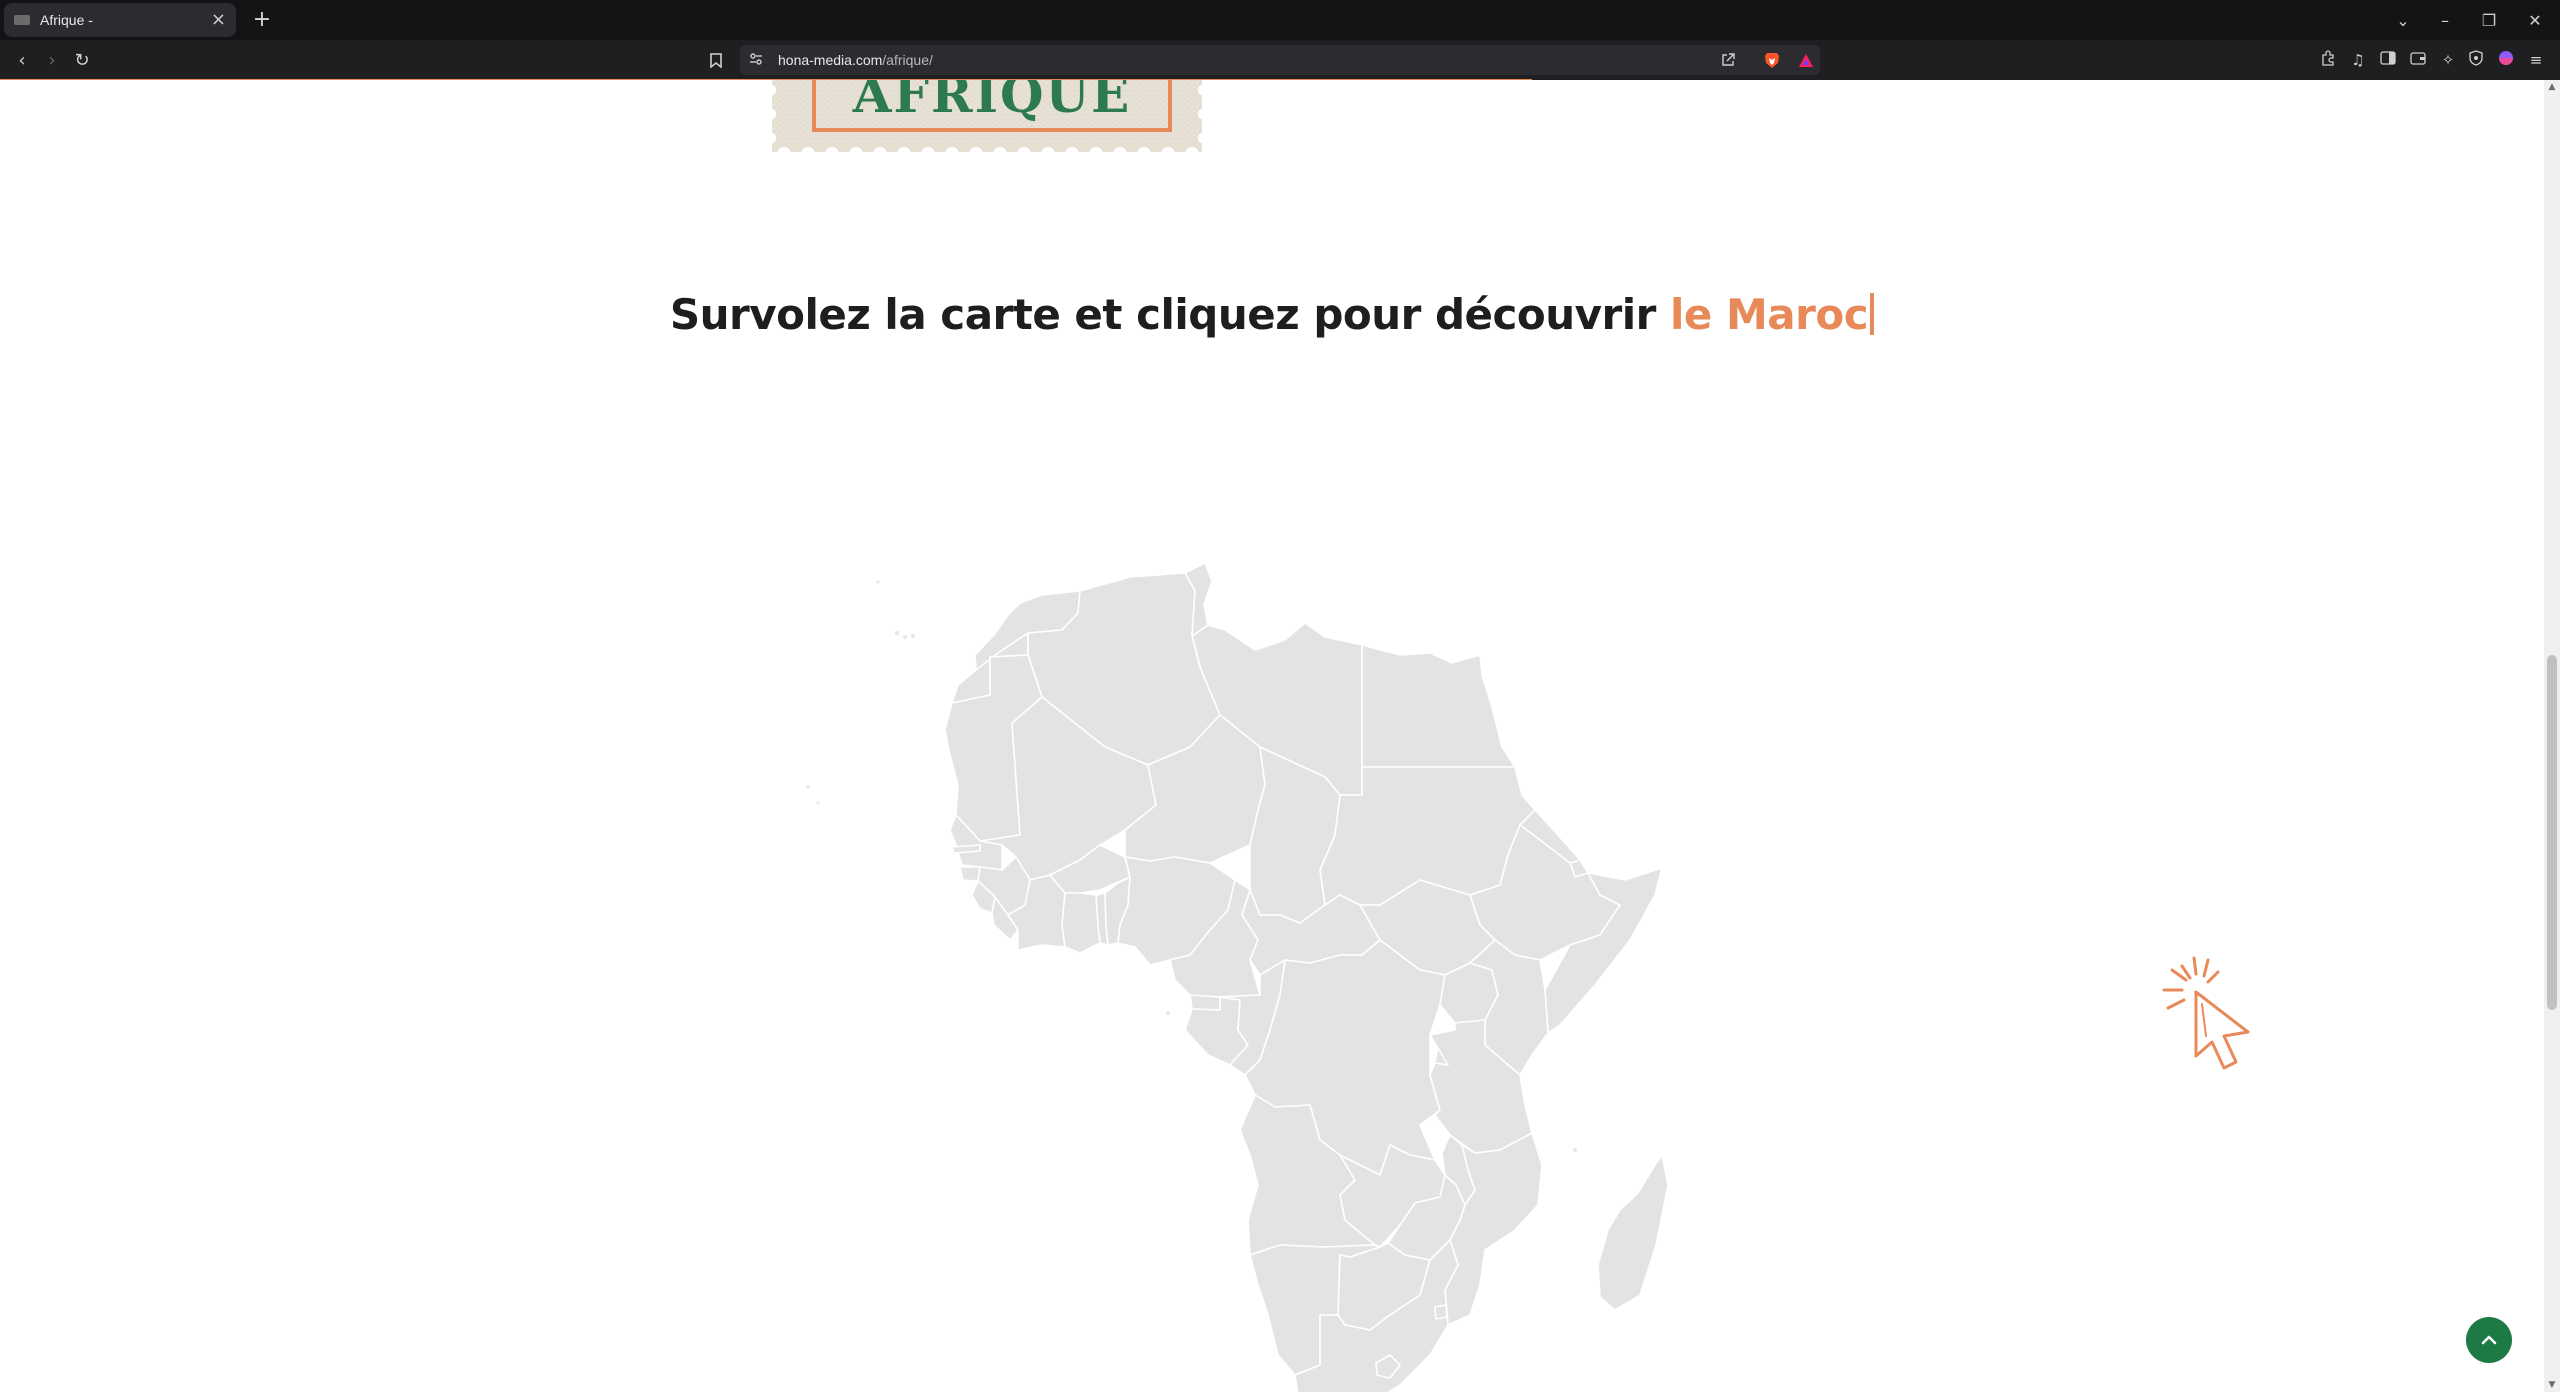 The height and width of the screenshot is (1392, 2560). I want to click on url-text: hona-media.com/afrique/, so click(855, 60).